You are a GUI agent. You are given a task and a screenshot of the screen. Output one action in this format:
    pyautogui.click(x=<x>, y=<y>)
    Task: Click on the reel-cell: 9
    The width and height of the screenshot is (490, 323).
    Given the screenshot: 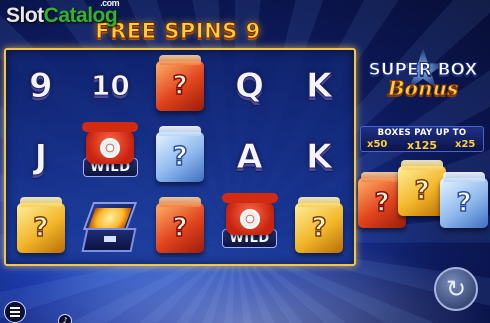 What is the action you would take?
    pyautogui.click(x=41, y=85)
    